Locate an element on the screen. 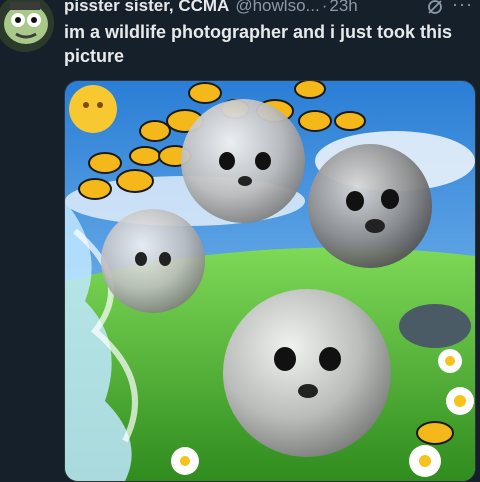 This screenshot has width=480, height=482. post-header: pisster sister, CCMA @howlso... · 23h is located at coordinates (211, 8).